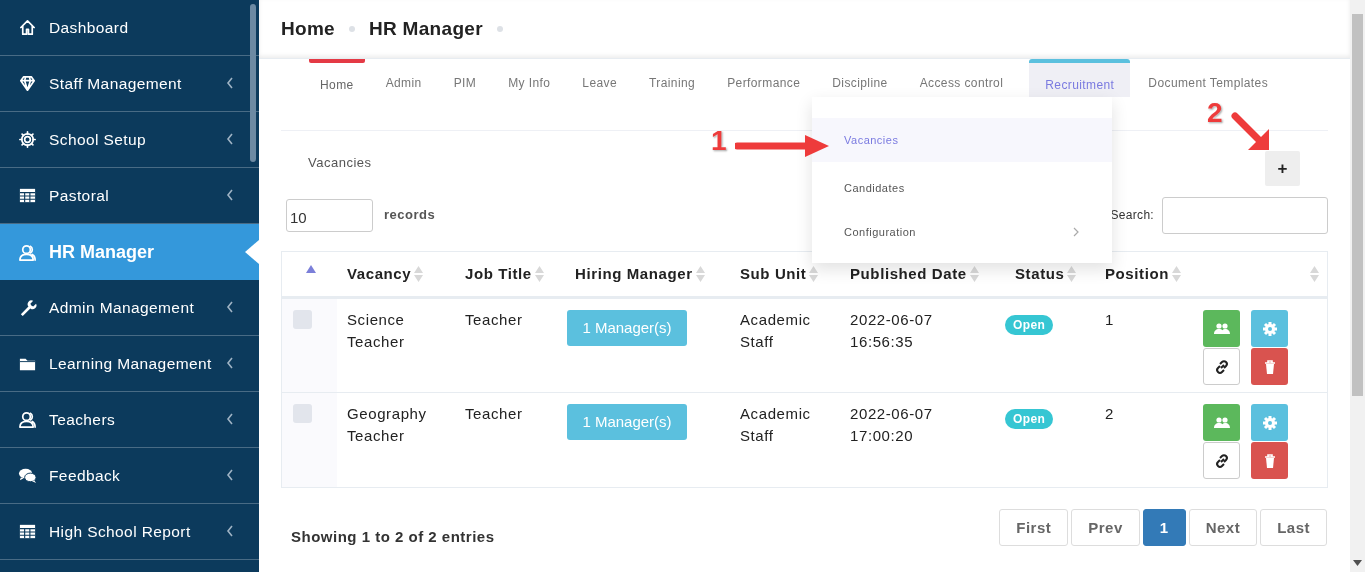  What do you see at coordinates (340, 162) in the screenshot?
I see `panel-title: Vacancies` at bounding box center [340, 162].